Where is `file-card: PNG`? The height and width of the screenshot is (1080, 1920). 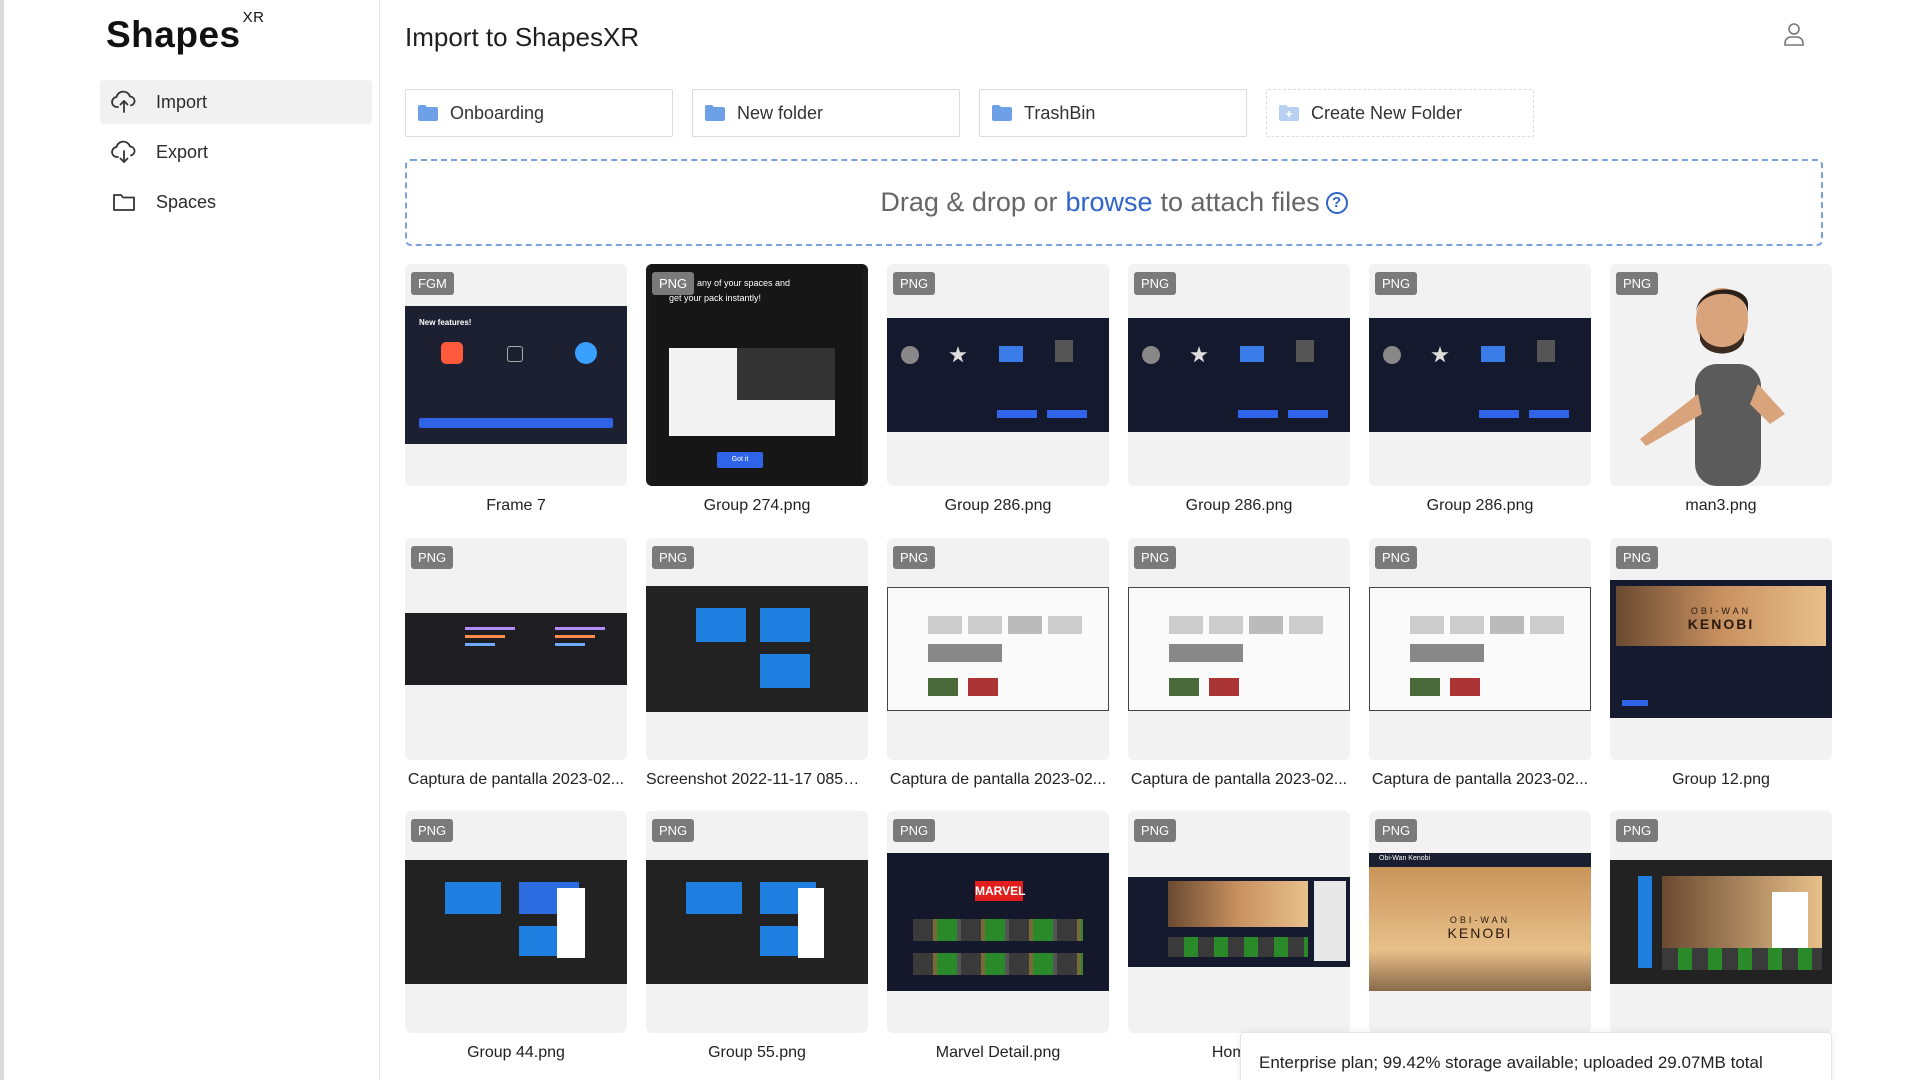
file-card: PNG is located at coordinates (1722, 927).